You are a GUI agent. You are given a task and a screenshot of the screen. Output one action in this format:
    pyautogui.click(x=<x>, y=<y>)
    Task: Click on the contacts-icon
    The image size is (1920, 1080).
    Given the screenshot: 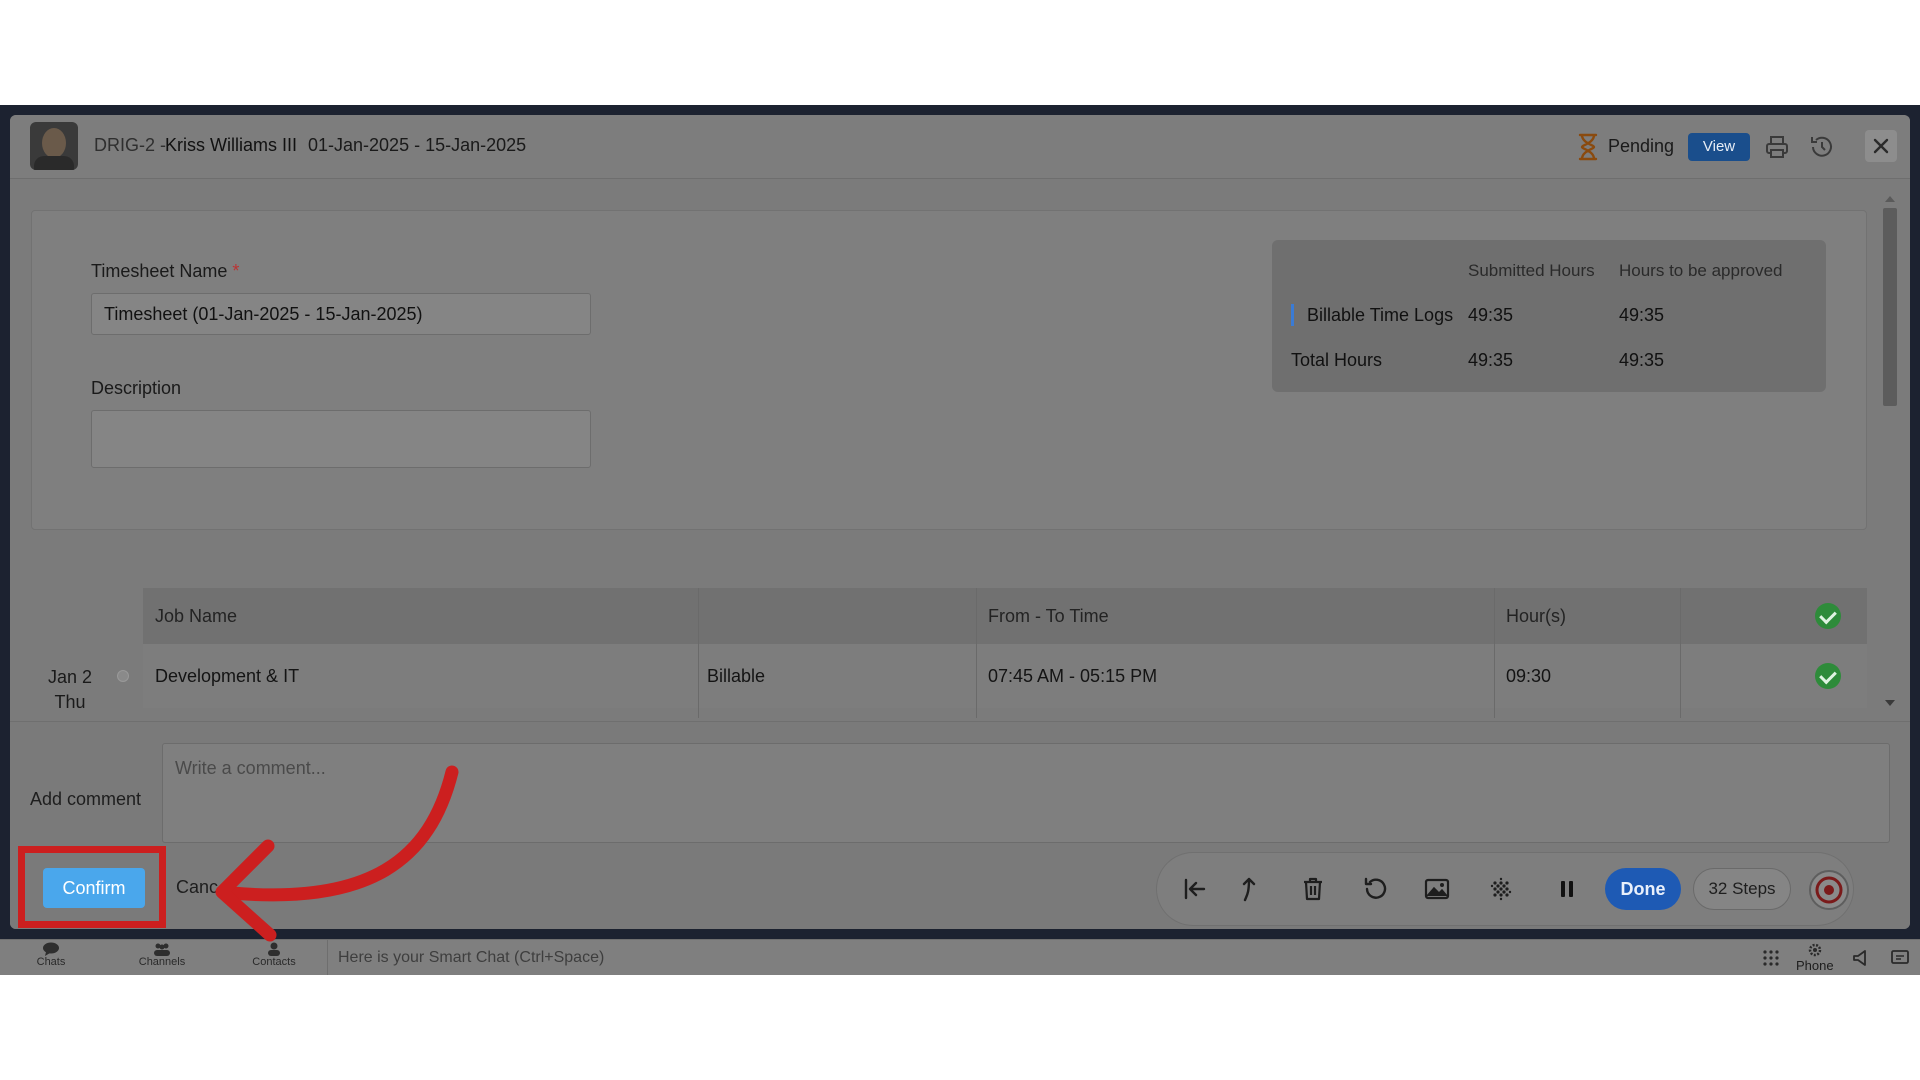 What is the action you would take?
    pyautogui.click(x=274, y=949)
    